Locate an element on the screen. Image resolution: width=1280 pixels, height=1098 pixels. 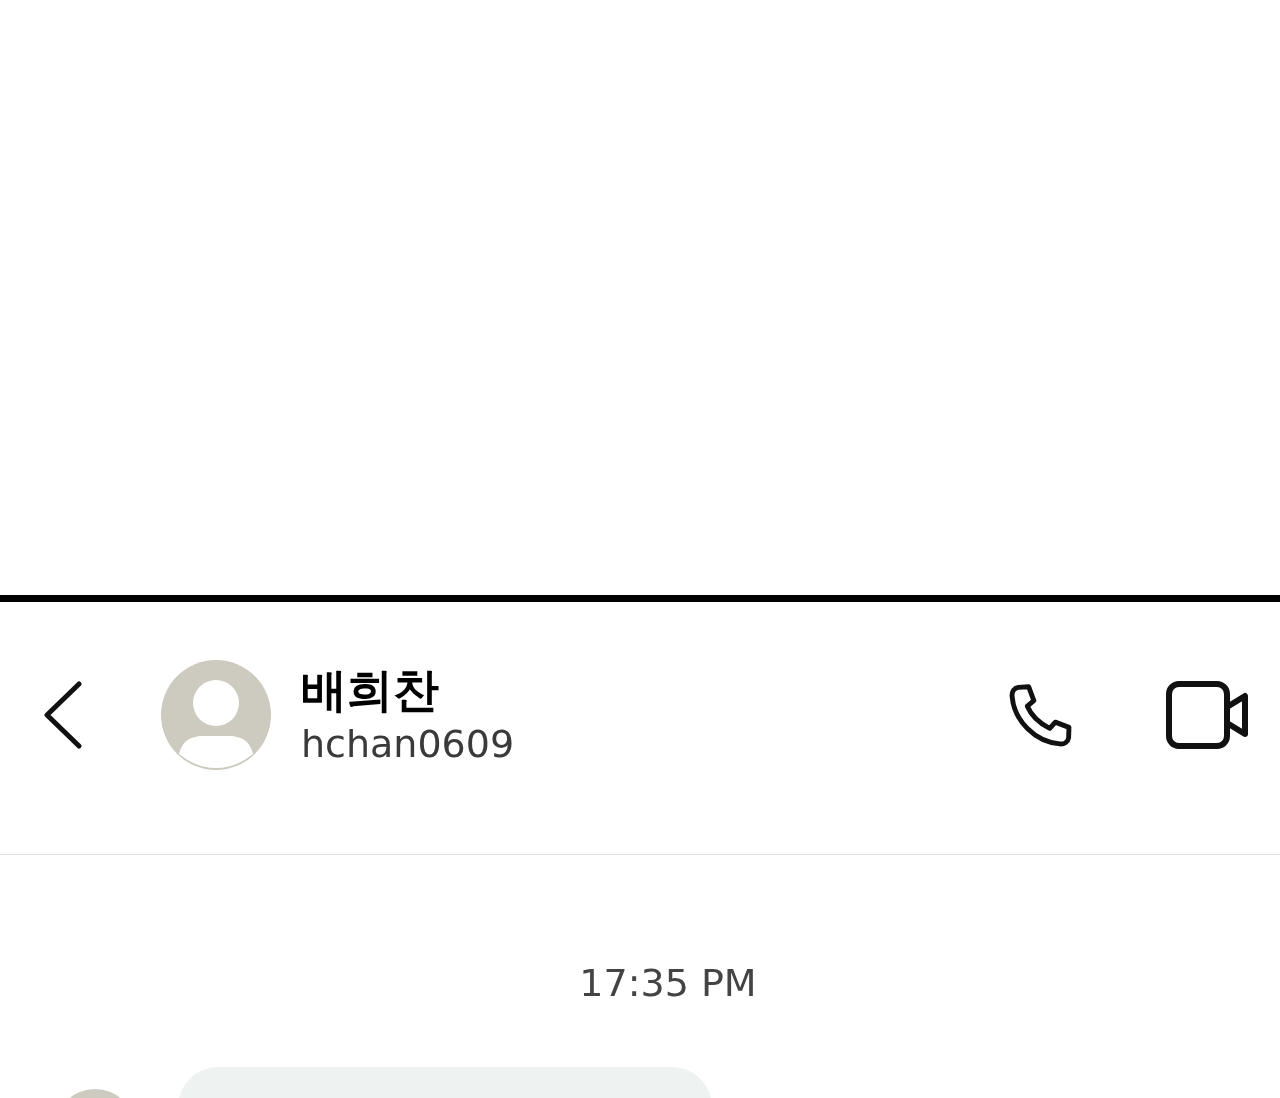
message-timestamp: 17:35 PM is located at coordinates (668, 983).